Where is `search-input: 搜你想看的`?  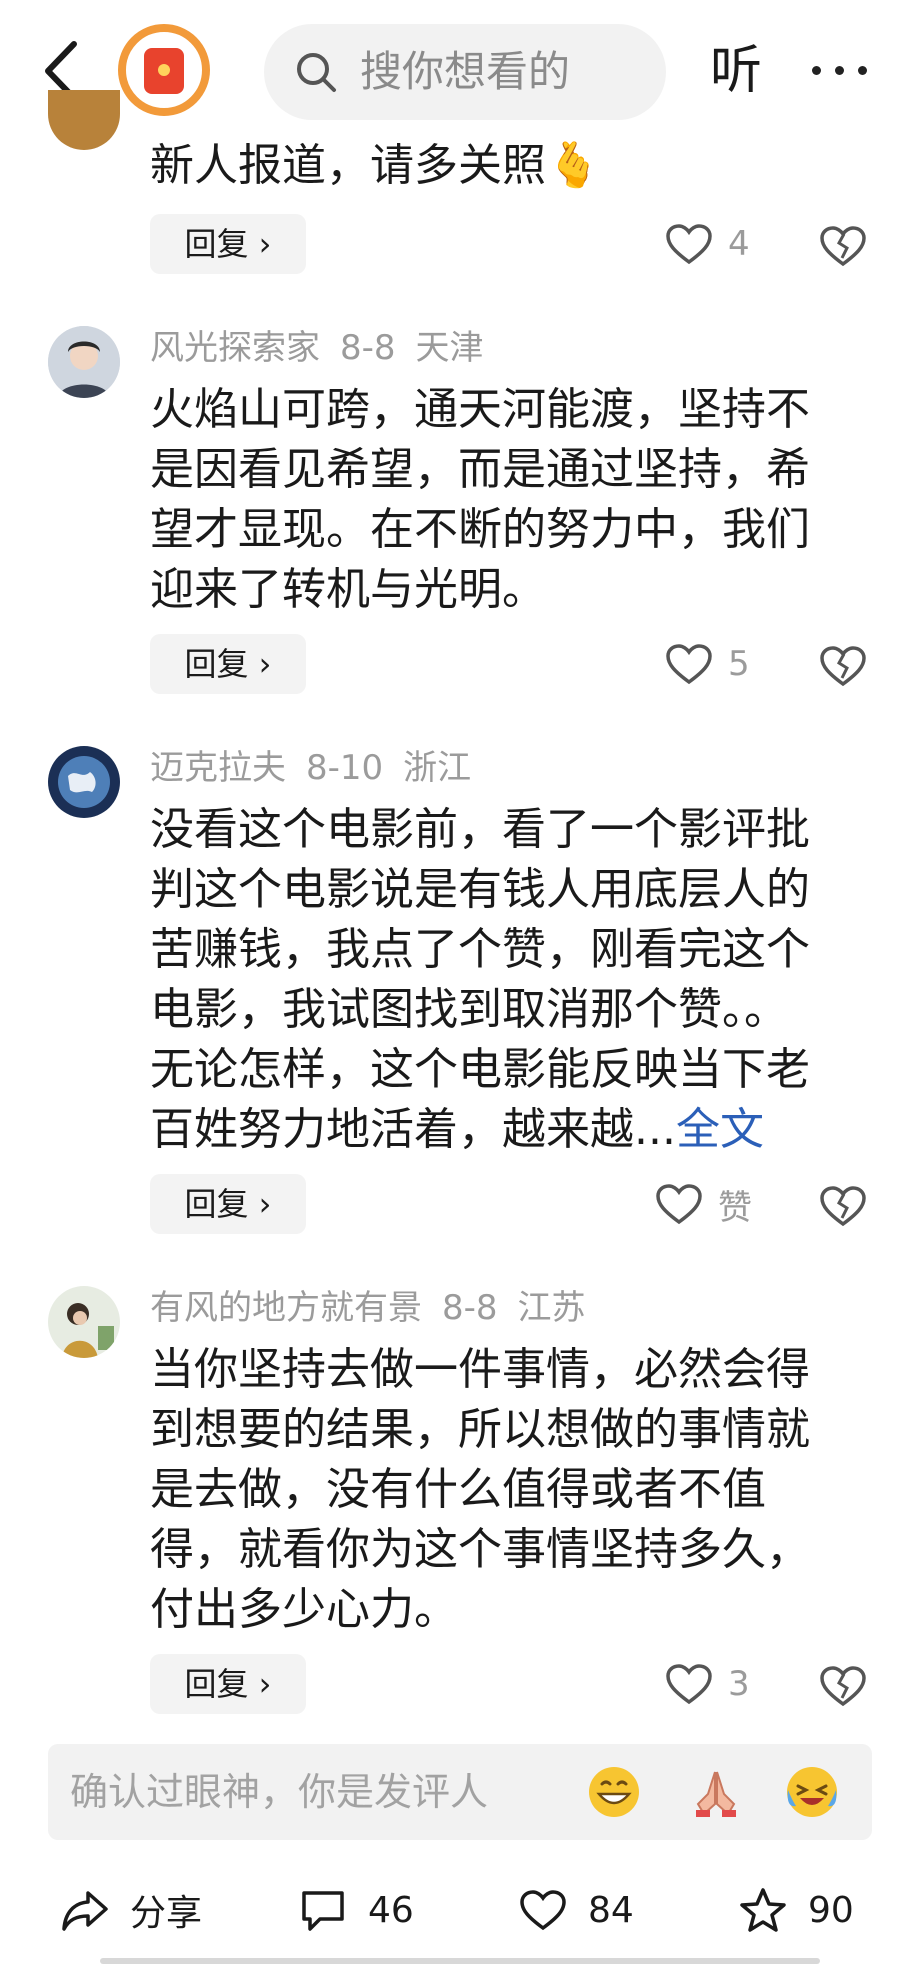 search-input: 搜你想看的 is located at coordinates (465, 72).